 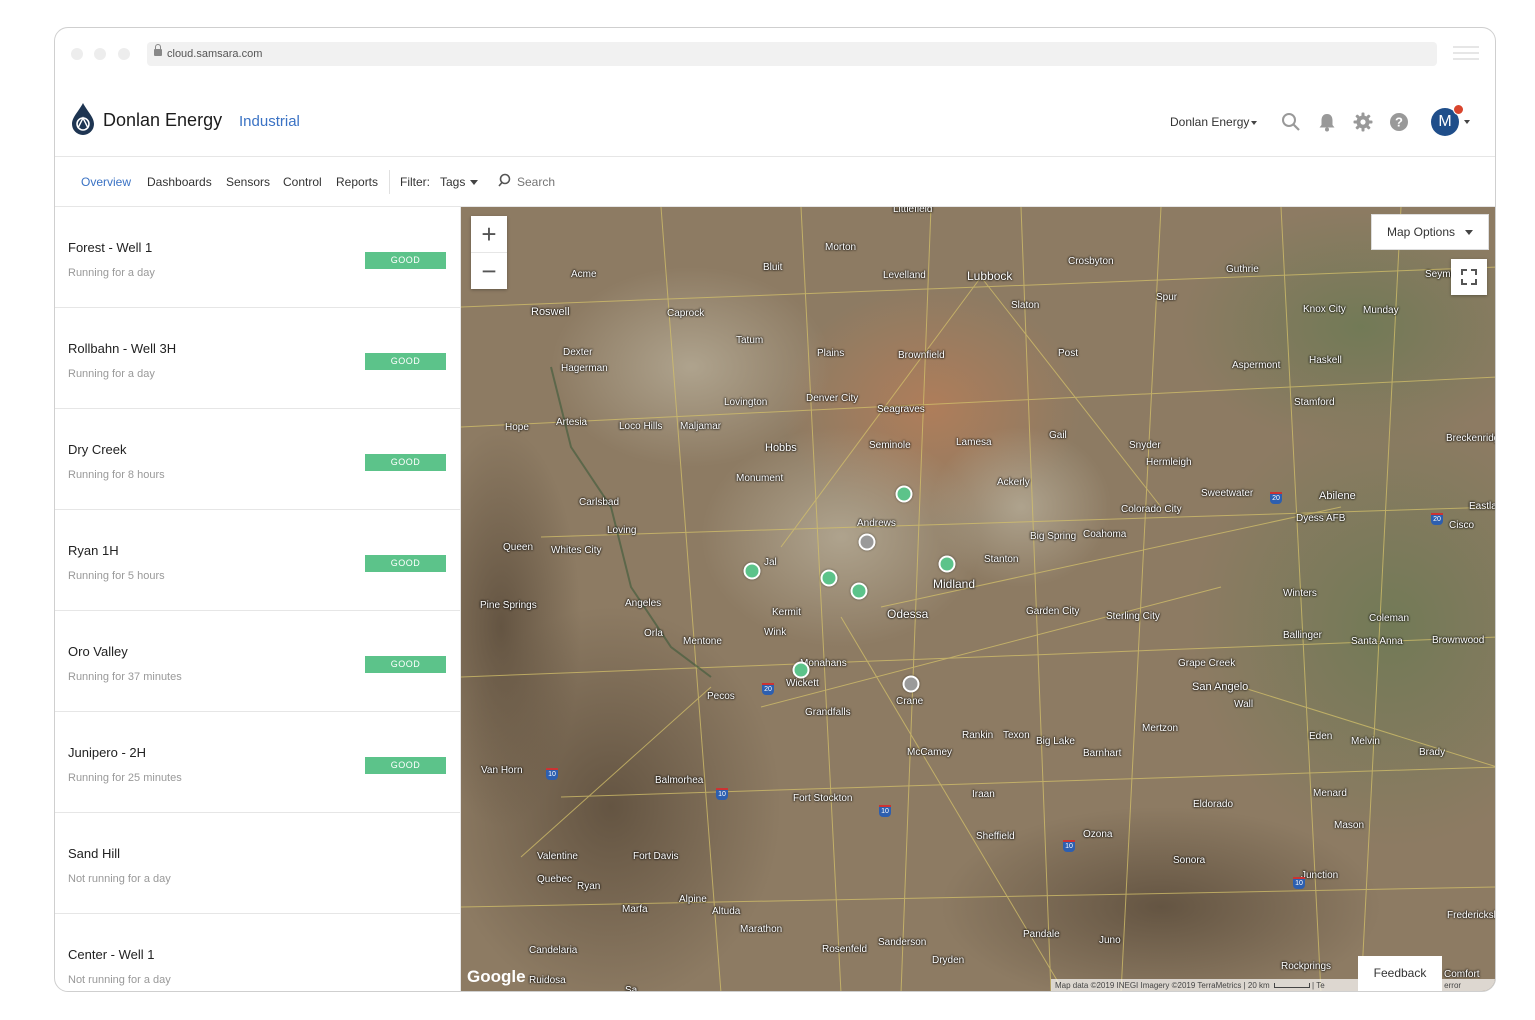 What do you see at coordinates (162, 120) in the screenshot?
I see `brand-name: Donlan Energy` at bounding box center [162, 120].